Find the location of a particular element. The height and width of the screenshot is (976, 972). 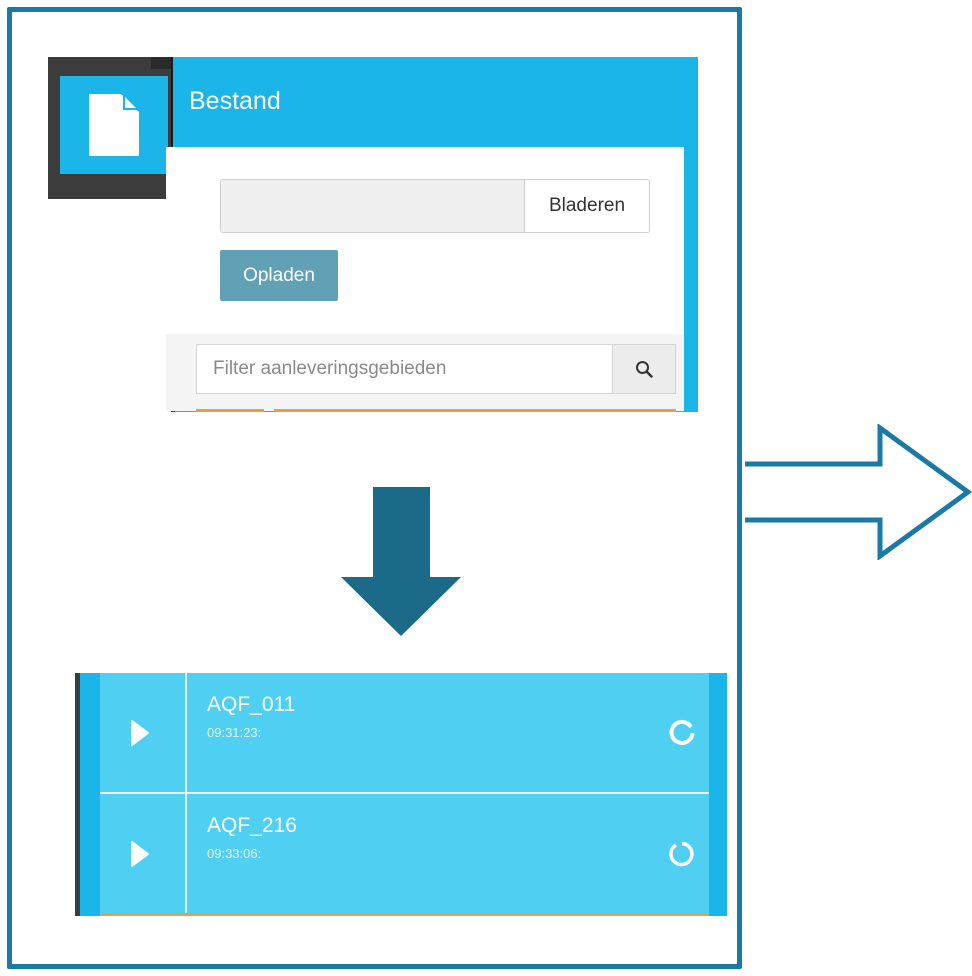

search-button is located at coordinates (643, 369).